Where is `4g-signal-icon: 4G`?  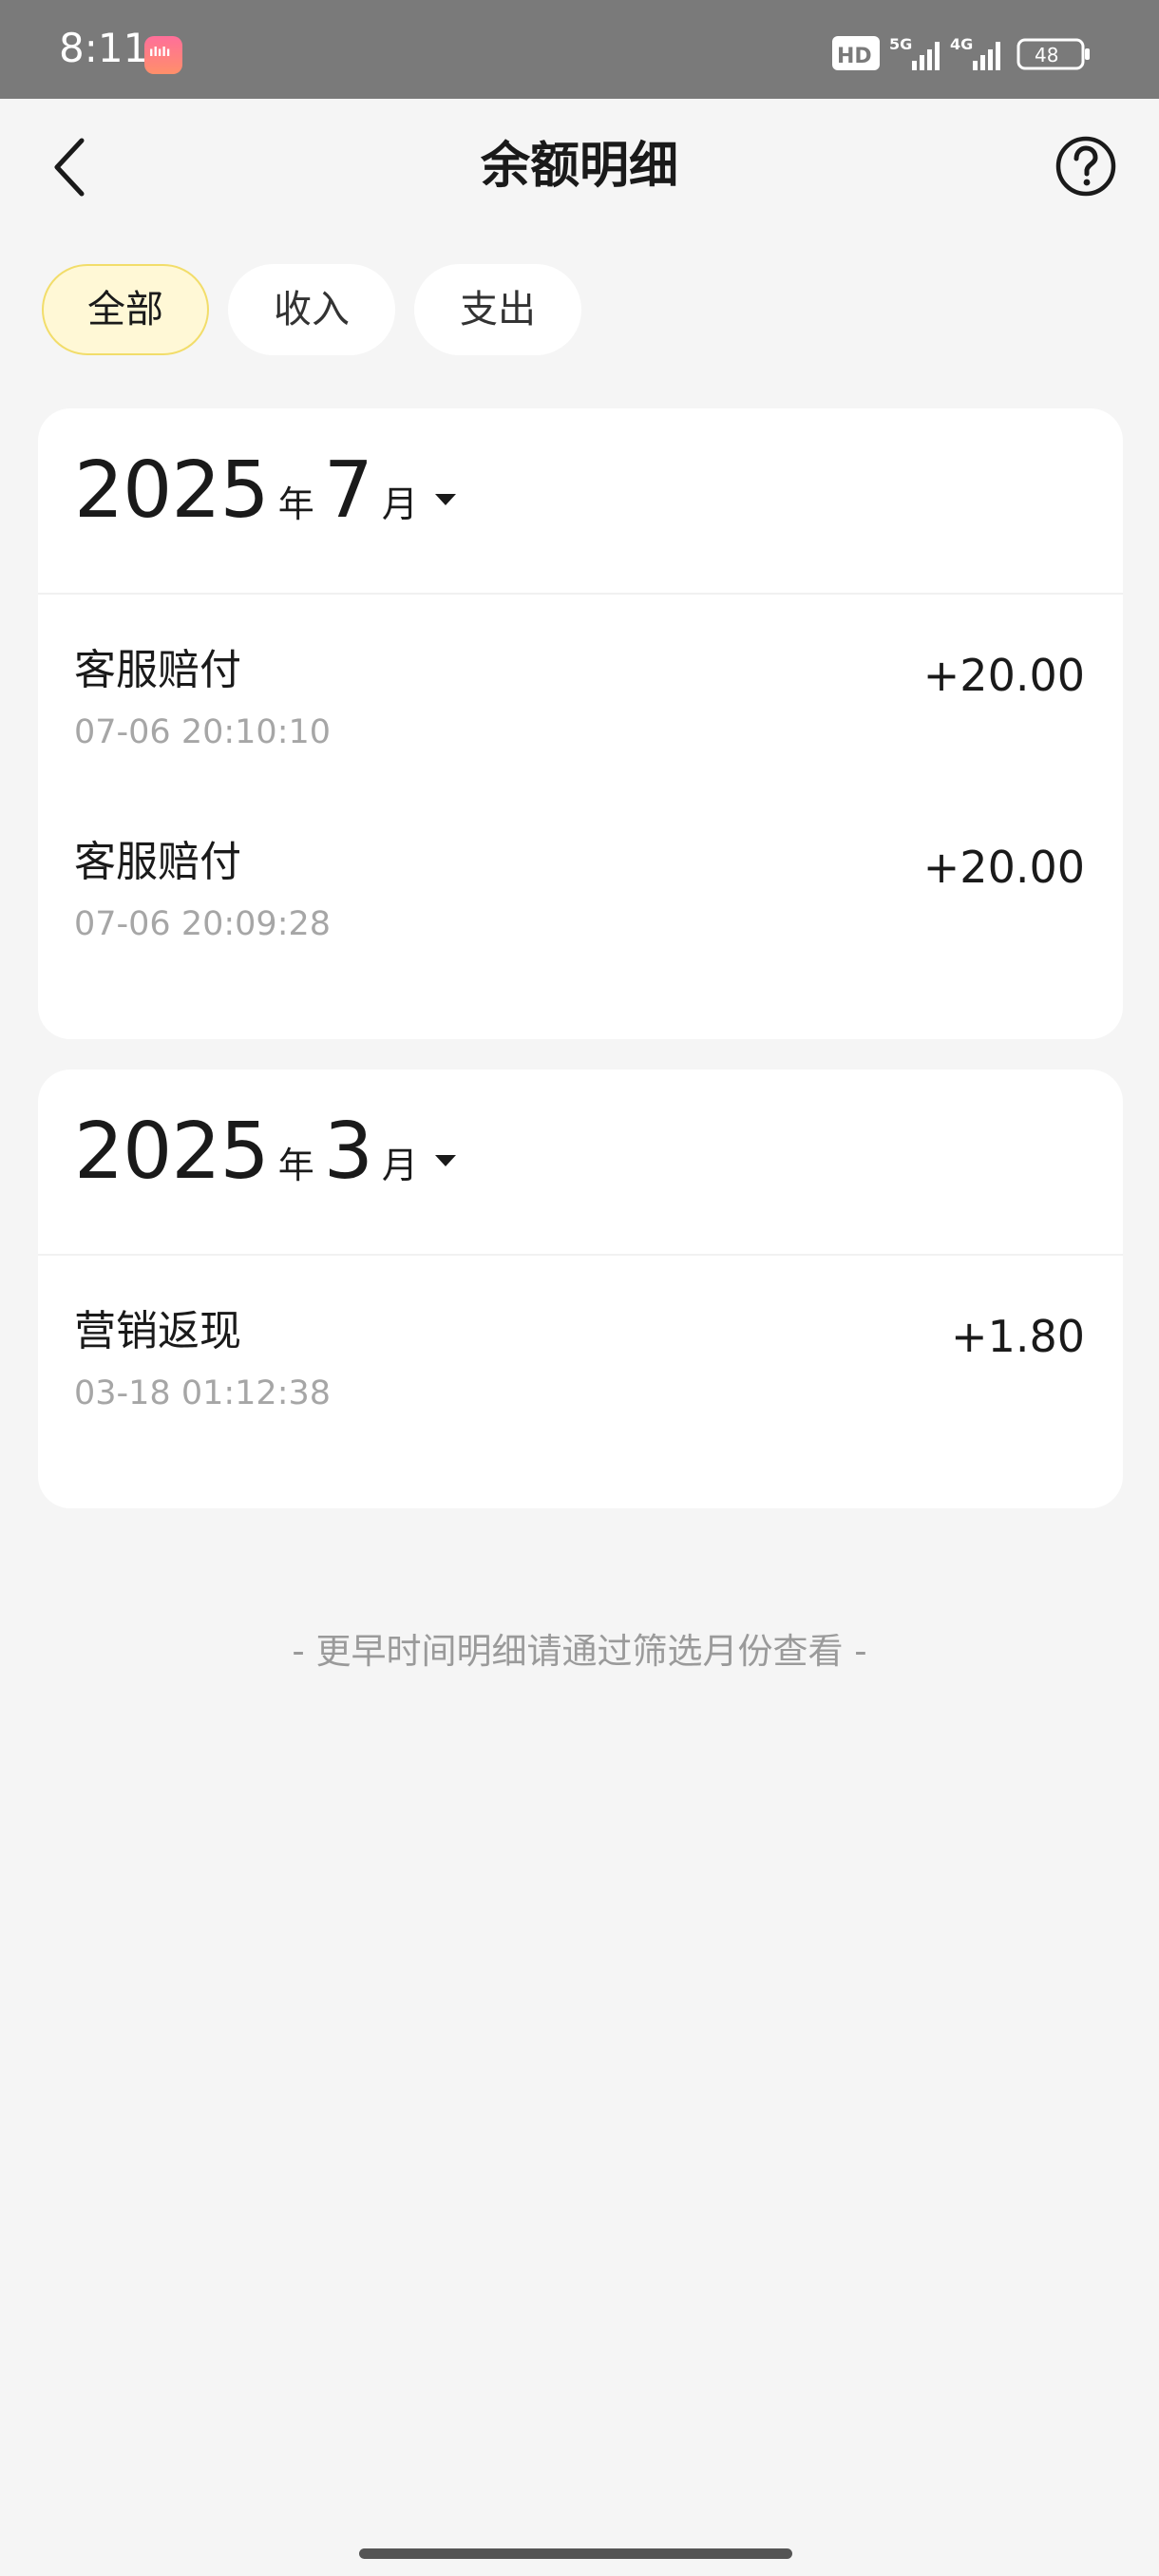
4g-signal-icon: 4G is located at coordinates (975, 52).